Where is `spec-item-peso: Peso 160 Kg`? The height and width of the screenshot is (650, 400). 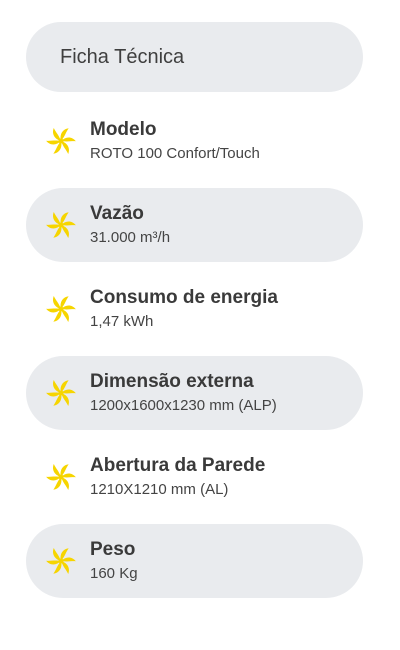 spec-item-peso: Peso 160 Kg is located at coordinates (194, 561).